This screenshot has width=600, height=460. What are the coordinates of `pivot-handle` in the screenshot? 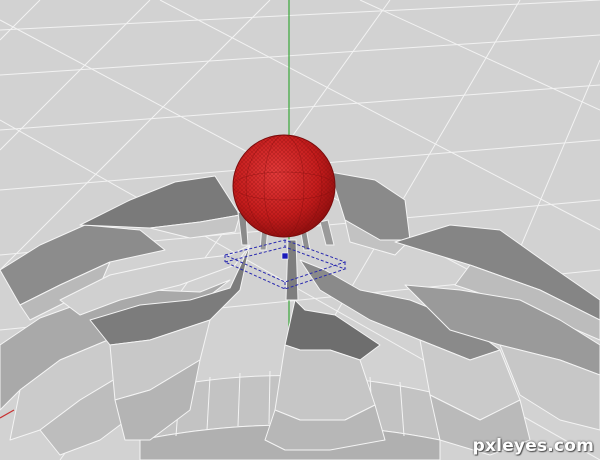 It's located at (285, 256).